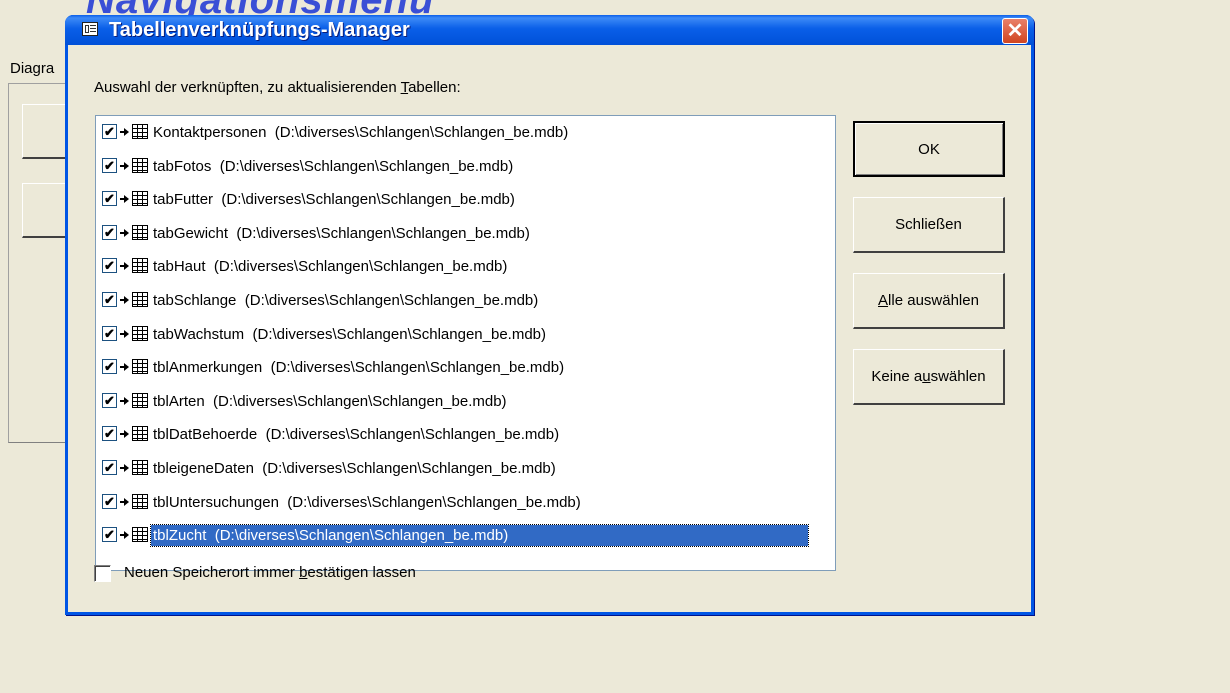  Describe the element at coordinates (929, 225) in the screenshot. I see `close-dialog-button: Schließen` at that location.